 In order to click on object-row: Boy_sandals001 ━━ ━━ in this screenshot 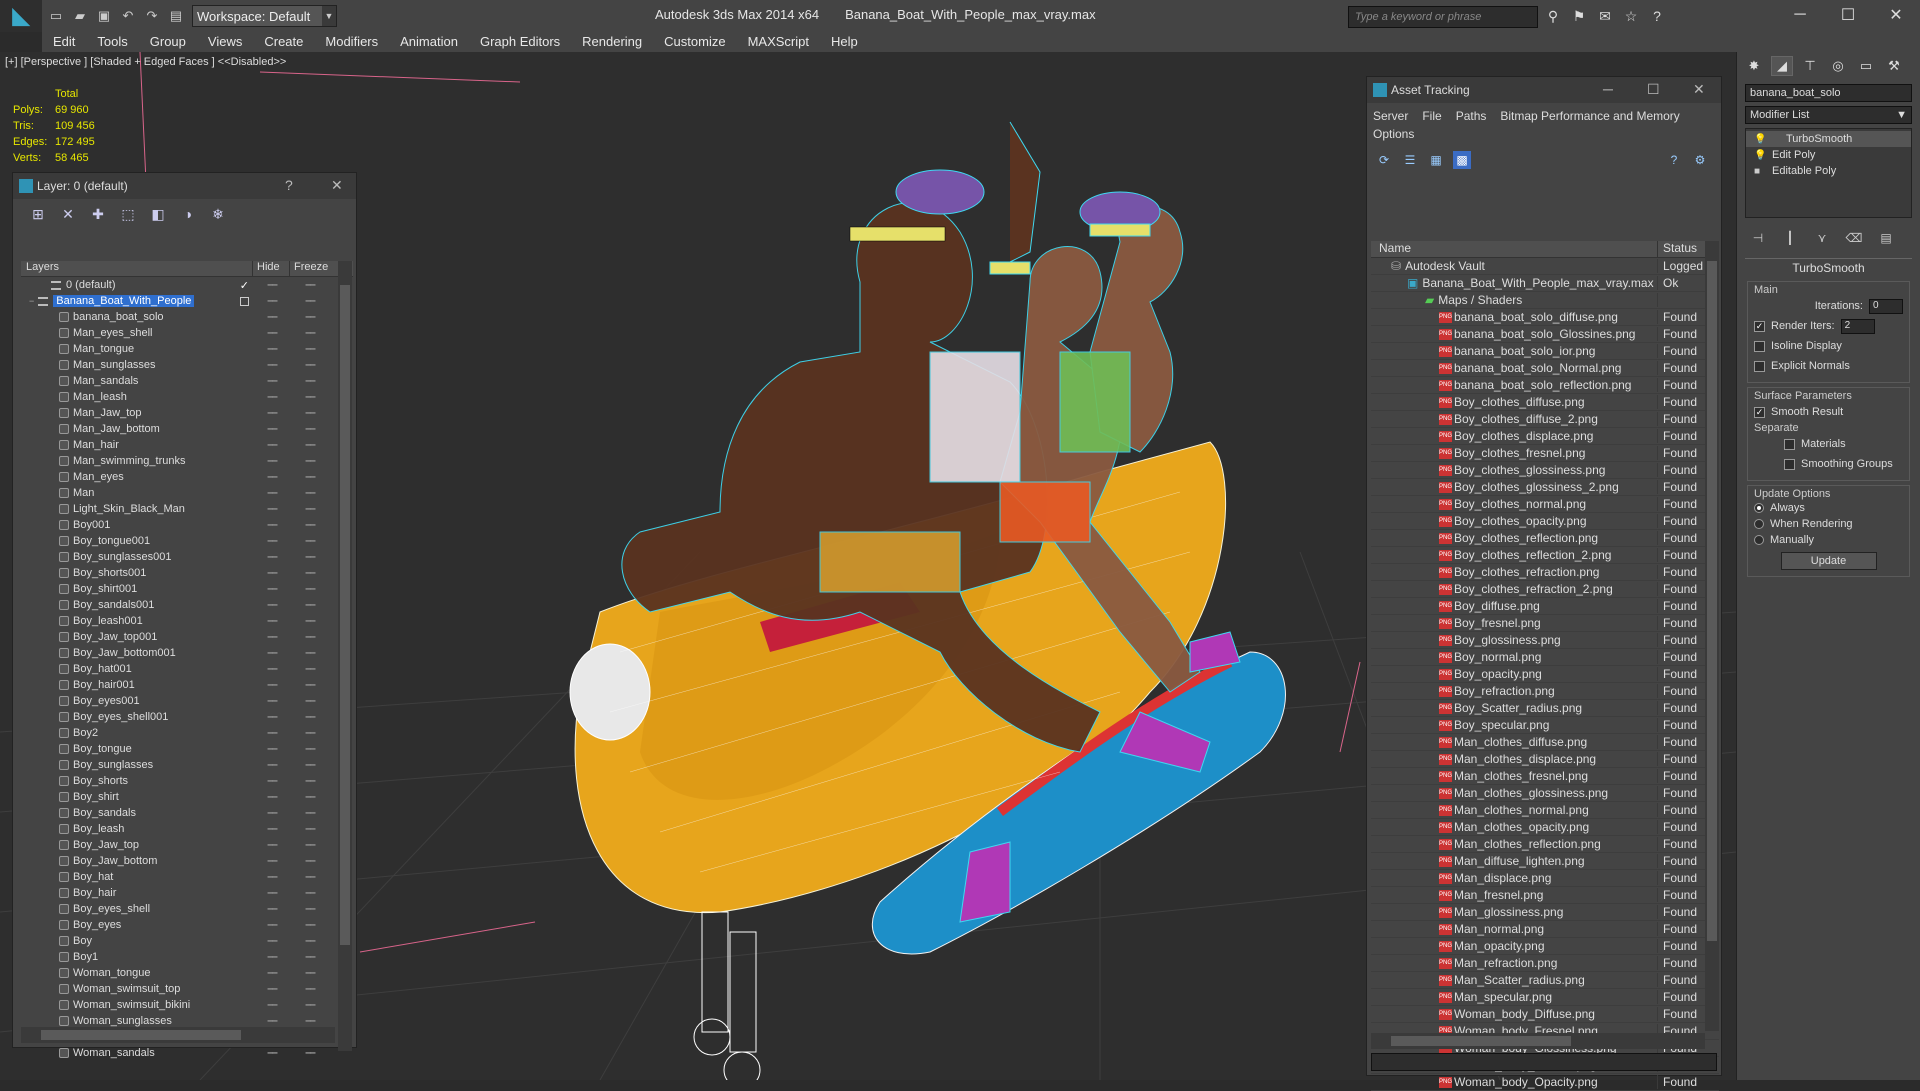, I will do `click(187, 605)`.